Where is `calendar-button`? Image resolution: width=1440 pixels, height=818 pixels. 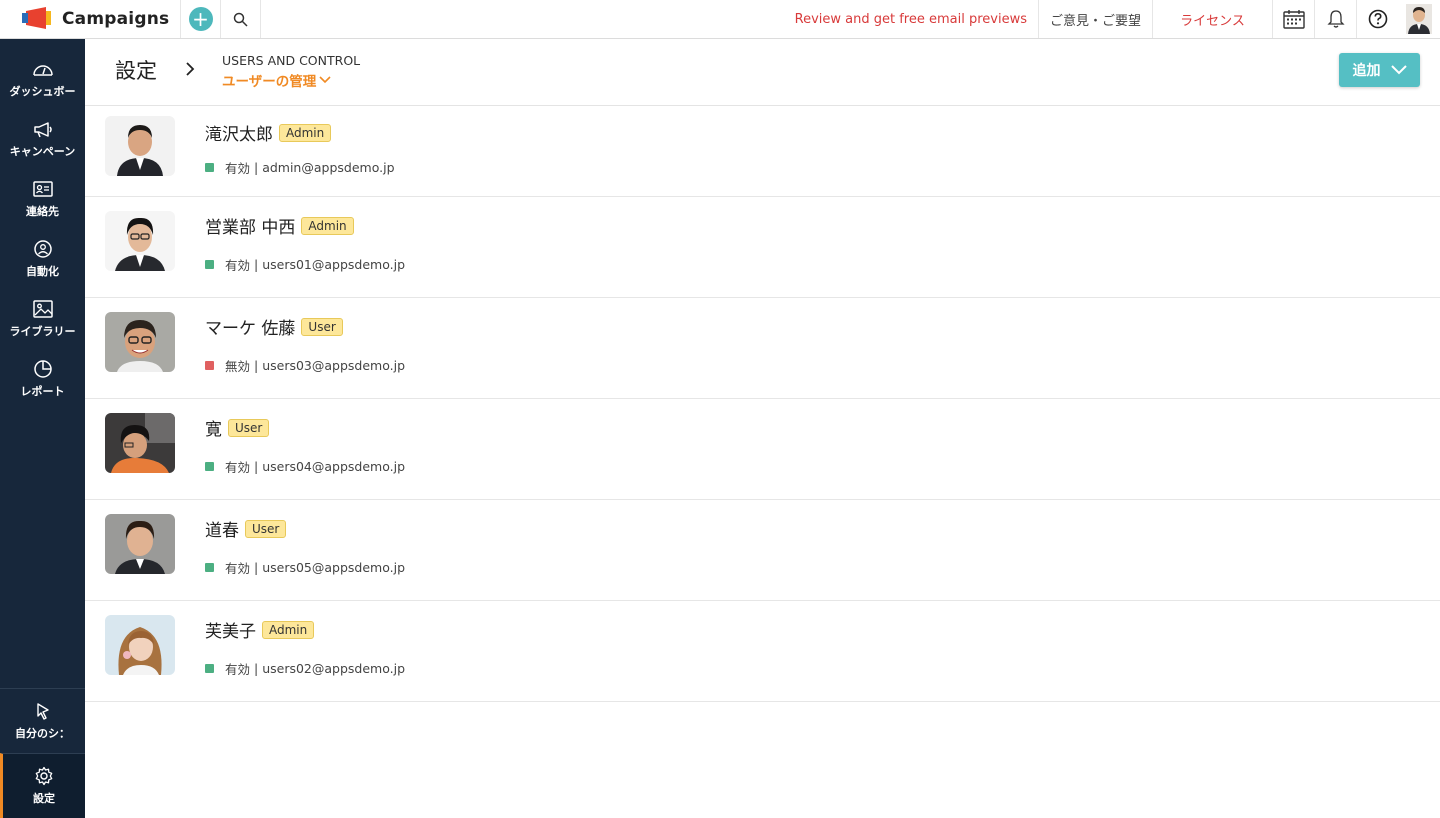 calendar-button is located at coordinates (1293, 19).